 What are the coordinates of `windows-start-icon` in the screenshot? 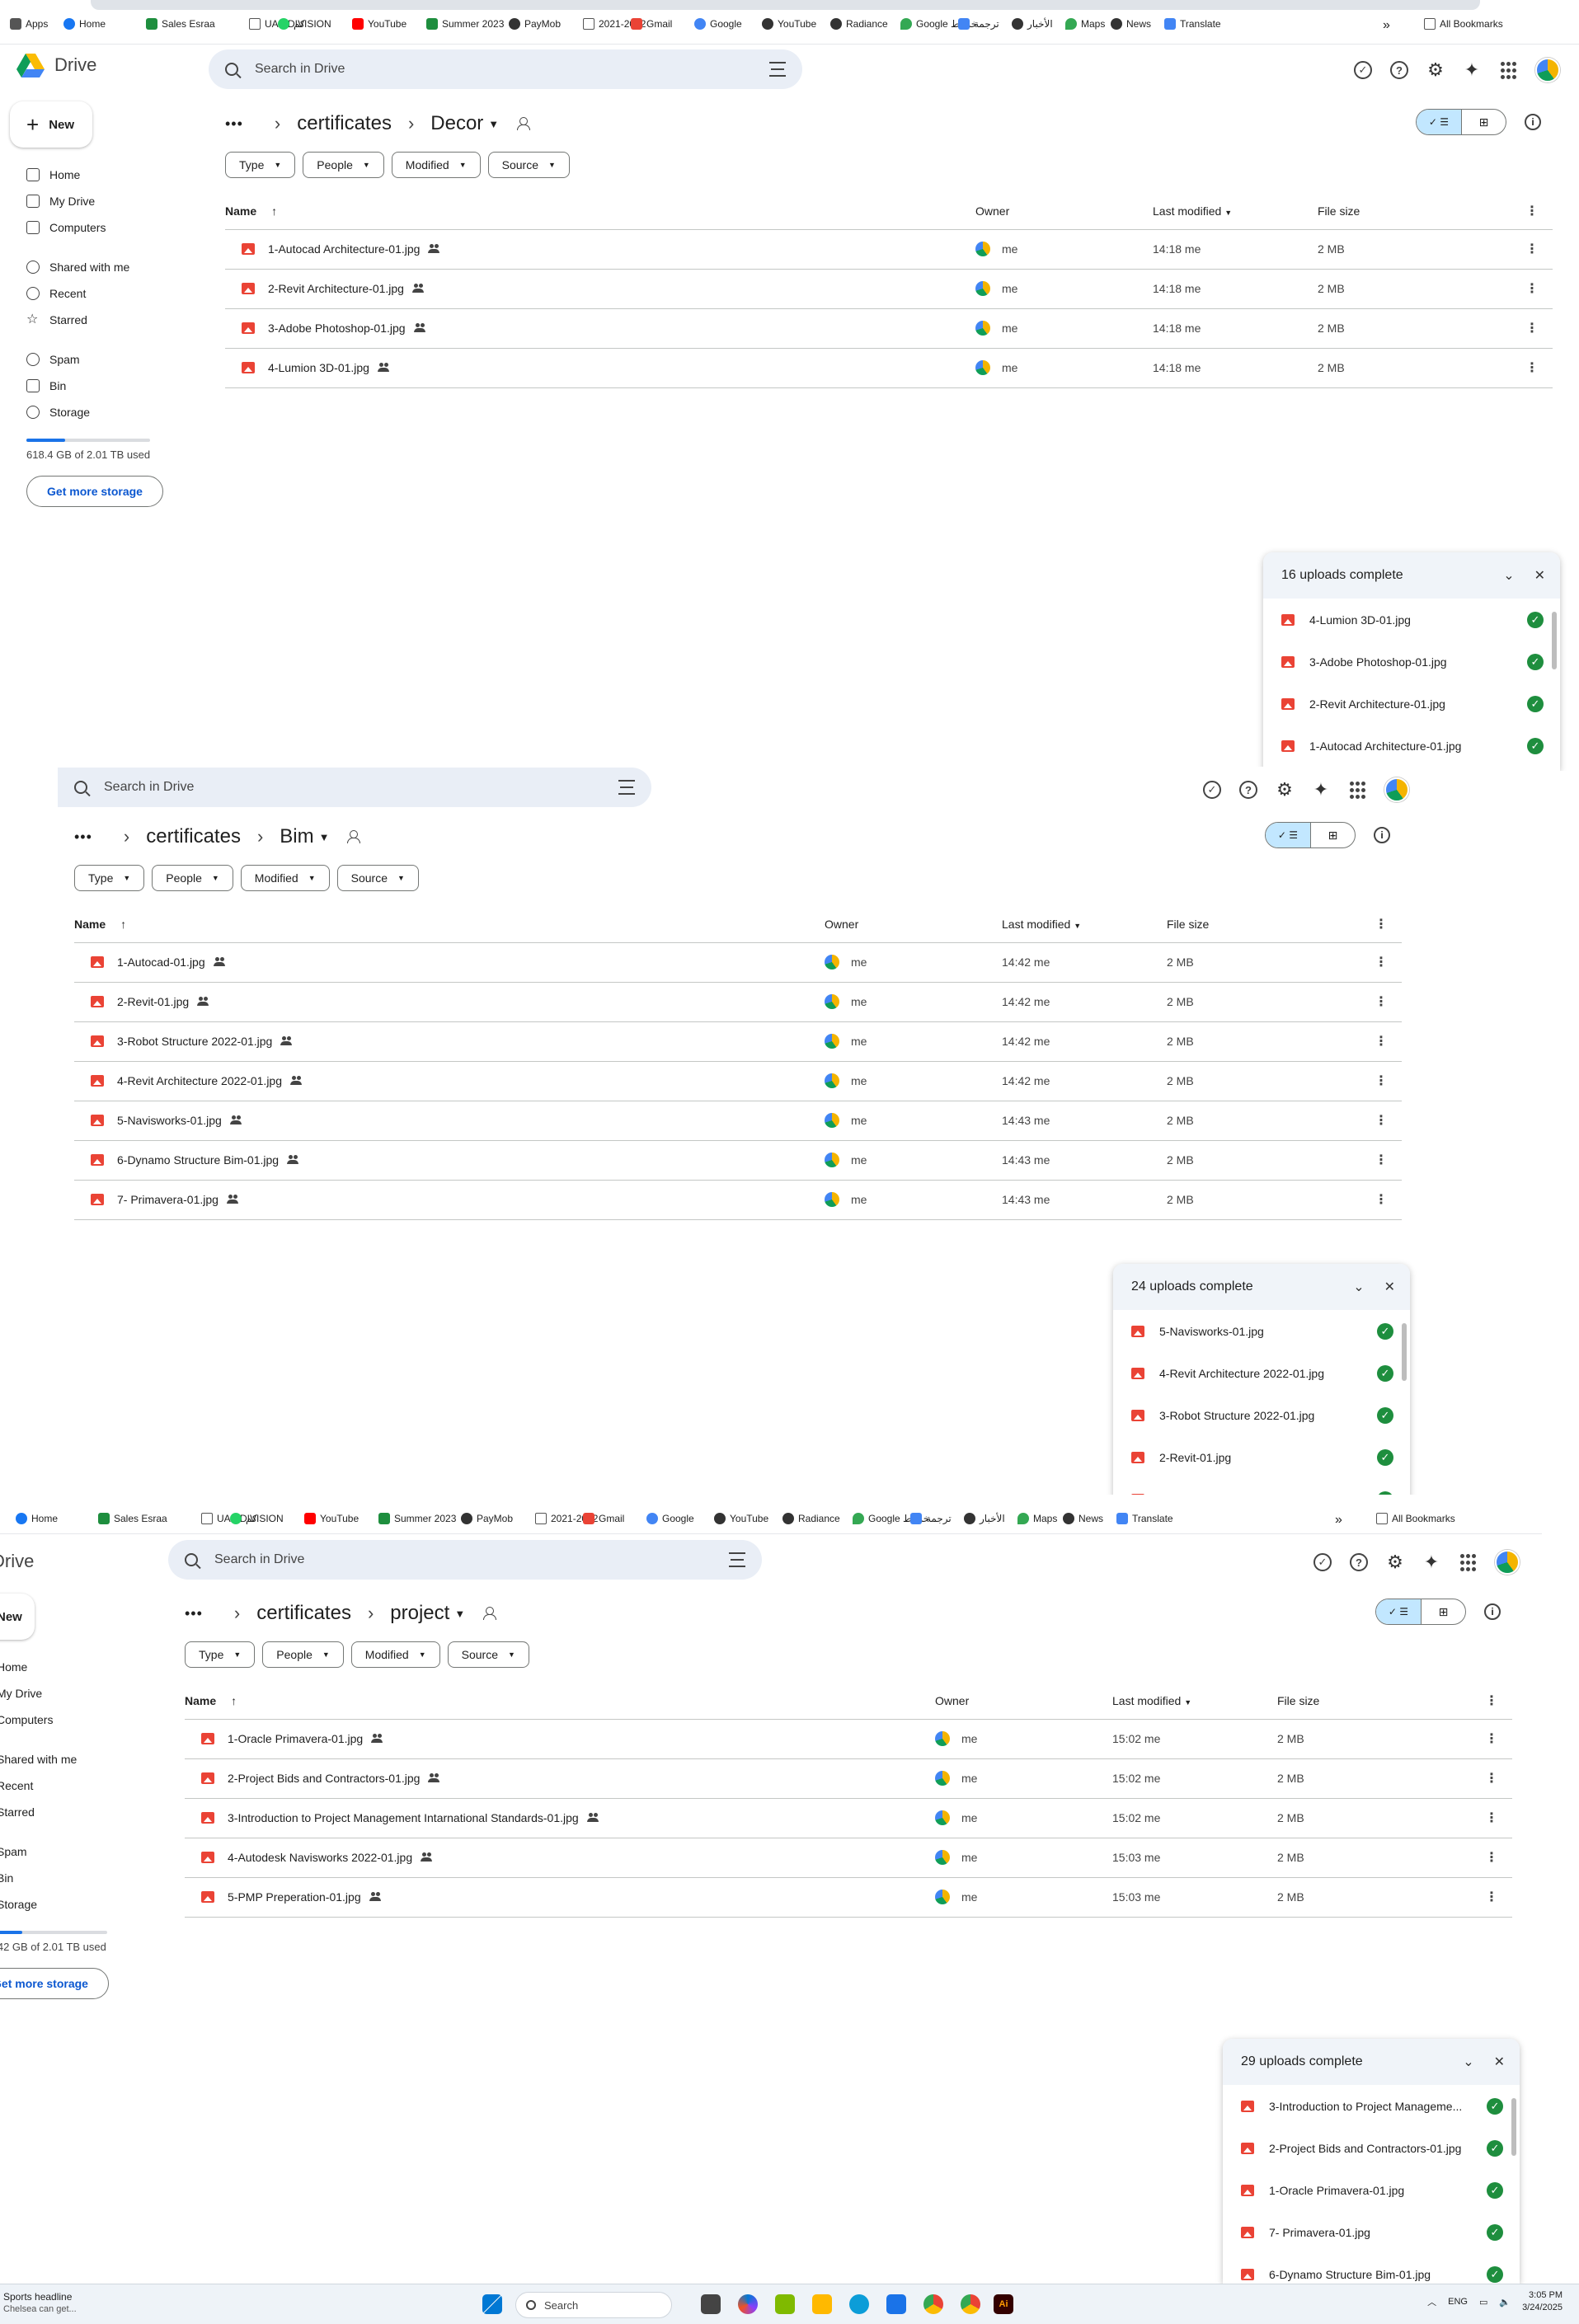 It's located at (492, 2304).